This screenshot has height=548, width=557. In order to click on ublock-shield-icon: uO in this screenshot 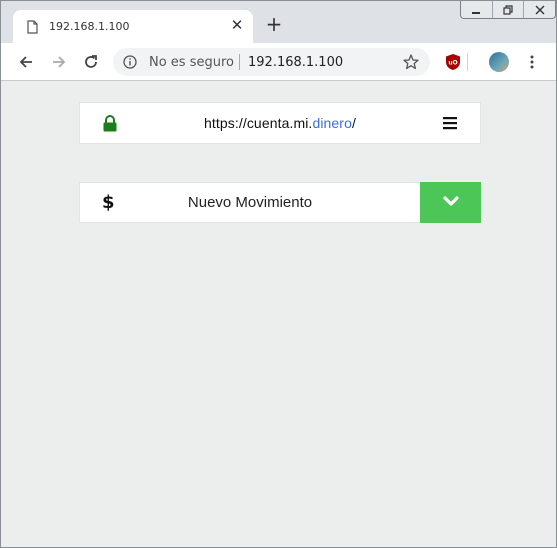, I will do `click(453, 62)`.